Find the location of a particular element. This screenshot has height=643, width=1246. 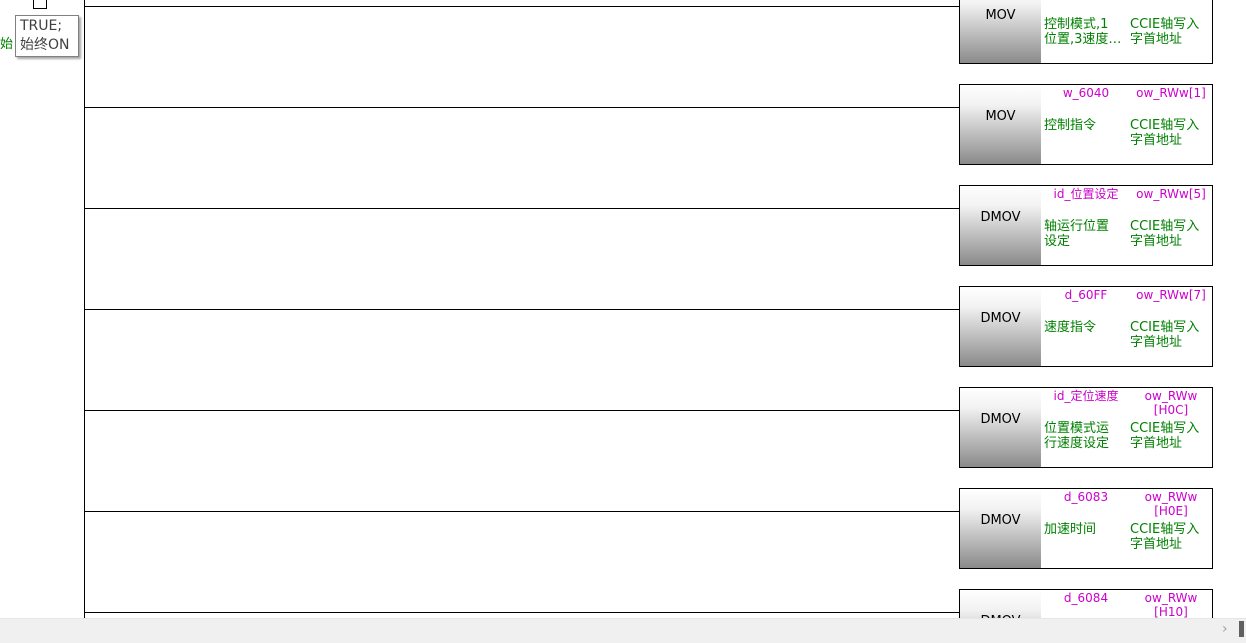

function-block: DMOV d_6084 ow_RWw [H10] is located at coordinates (1086, 603).